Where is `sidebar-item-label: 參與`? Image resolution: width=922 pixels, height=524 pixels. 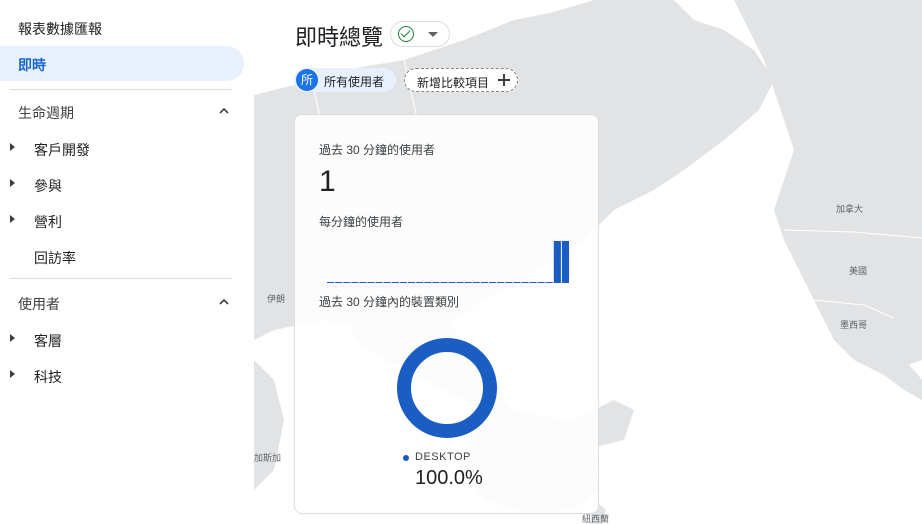 sidebar-item-label: 參與 is located at coordinates (48, 186).